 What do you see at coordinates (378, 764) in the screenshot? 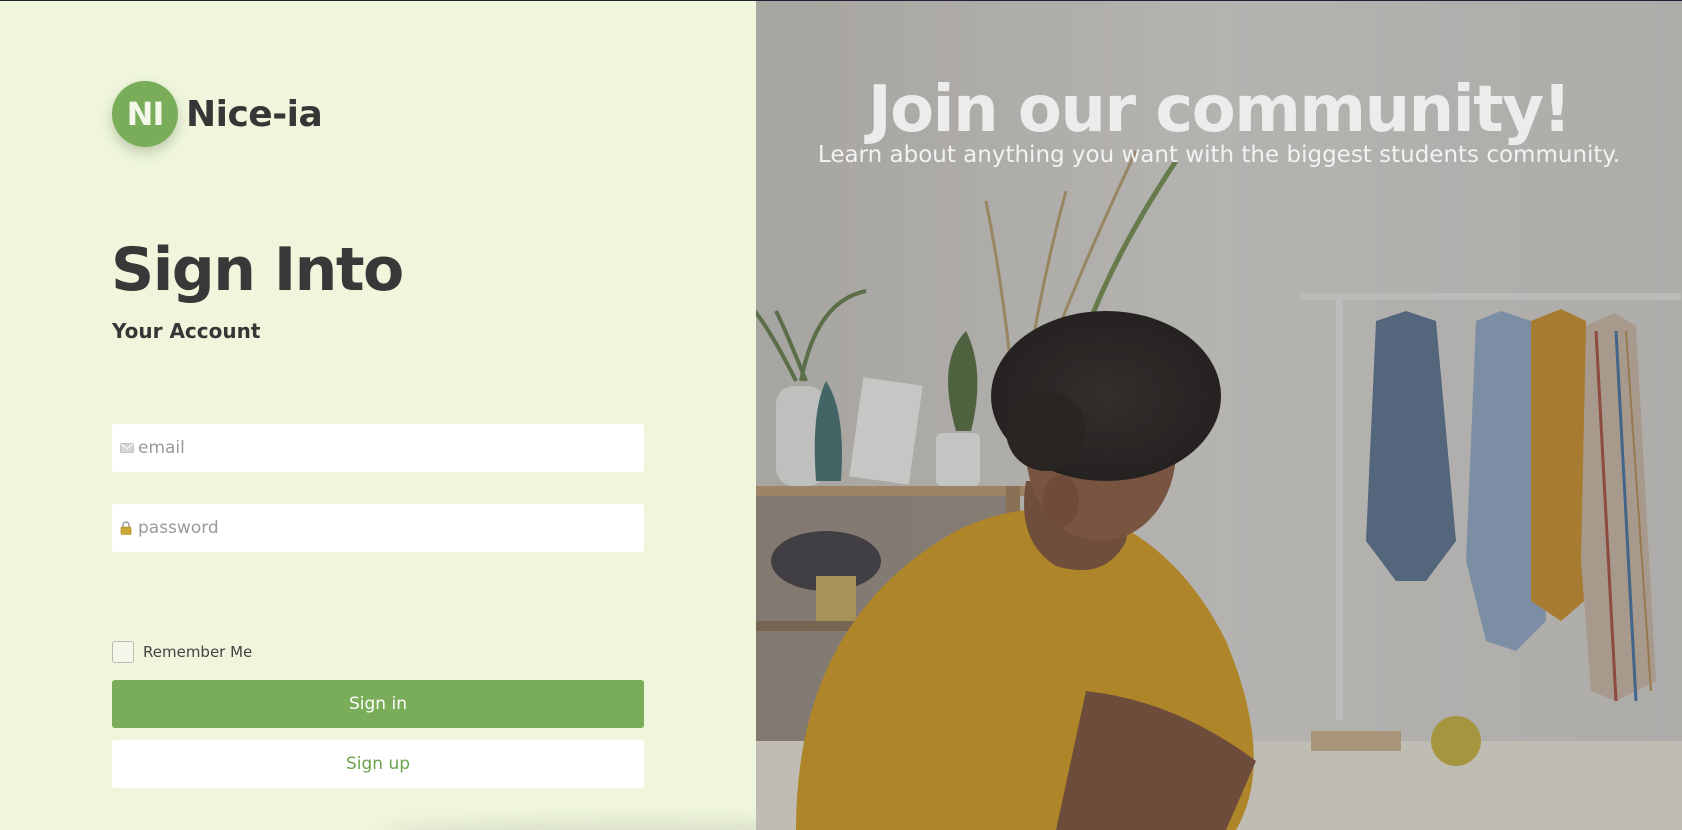
I see `sign-up-button: Sign up` at bounding box center [378, 764].